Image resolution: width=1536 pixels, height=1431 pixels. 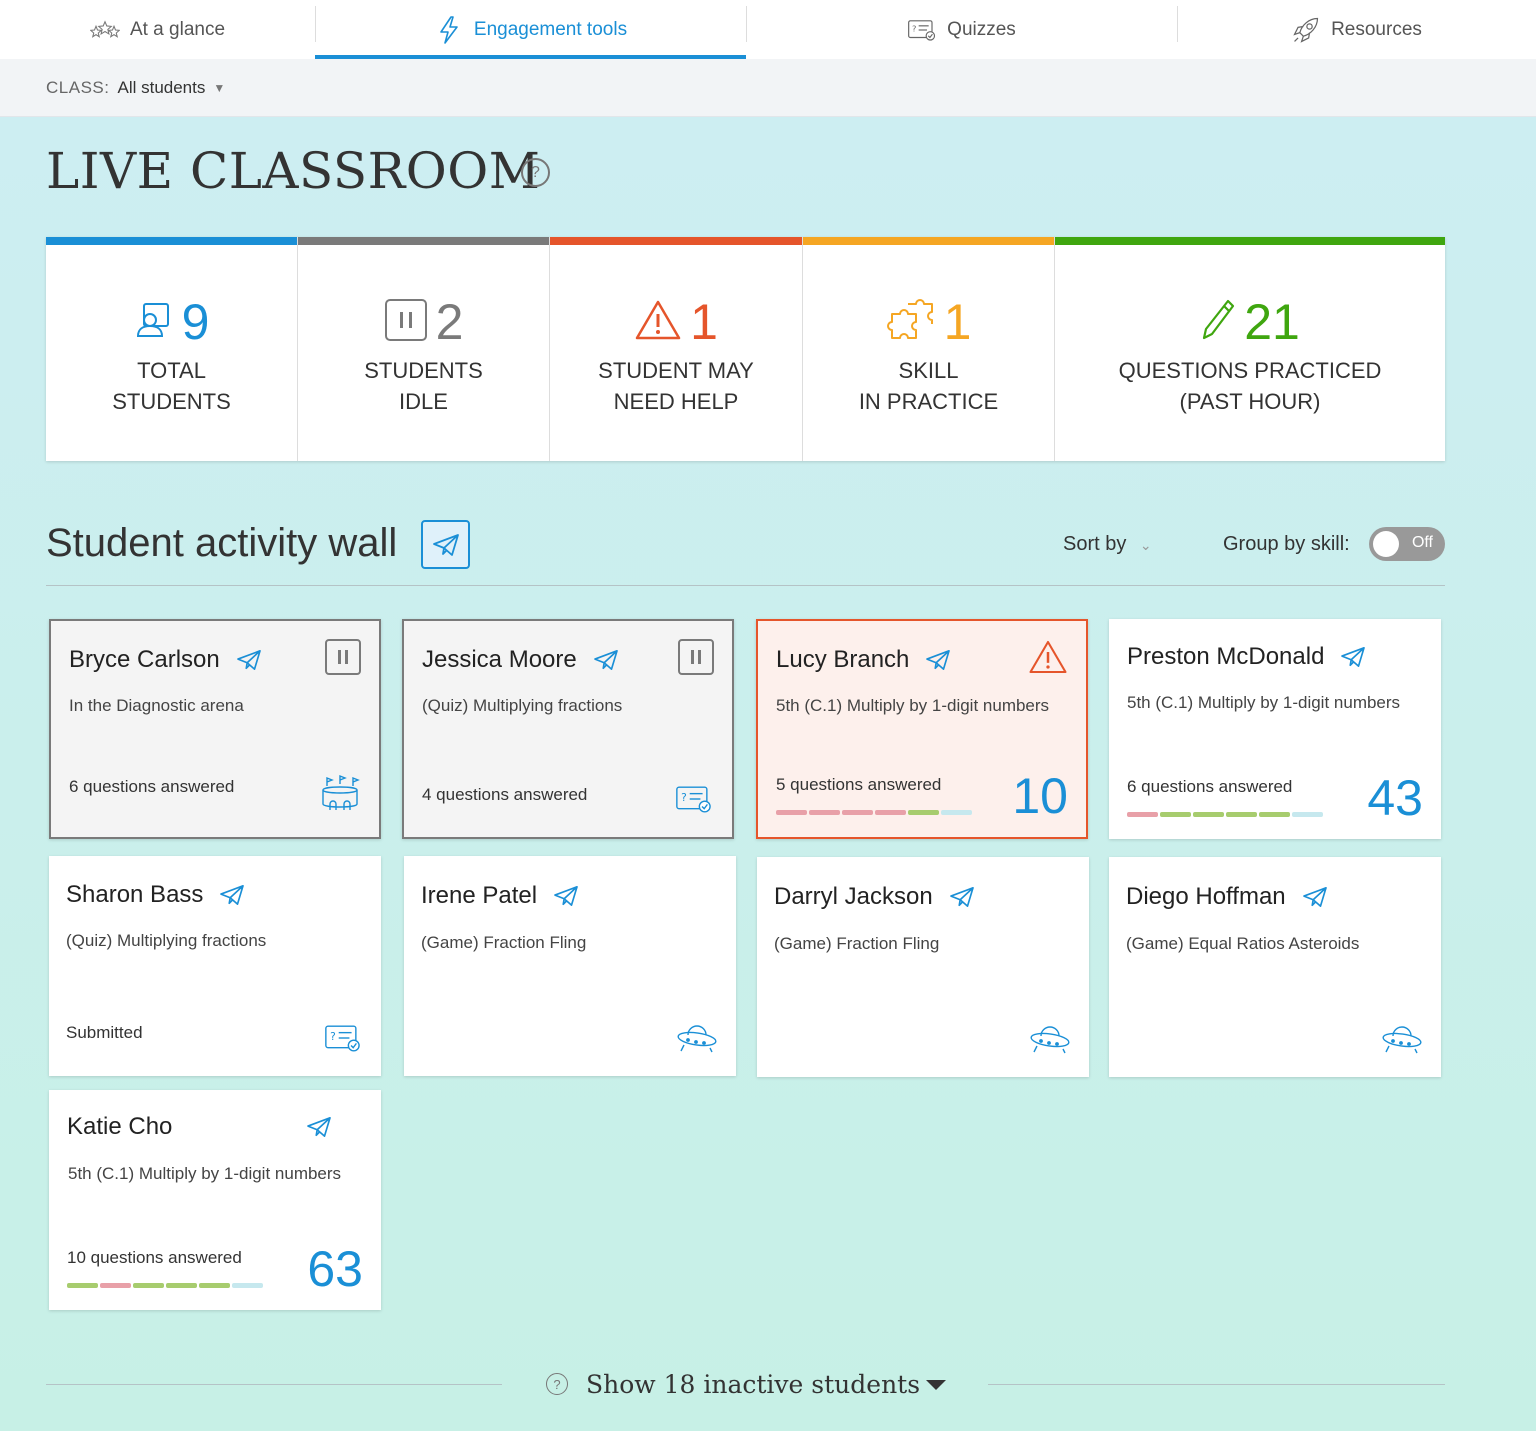 What do you see at coordinates (499, 659) in the screenshot?
I see `student-name: Jessica Moore` at bounding box center [499, 659].